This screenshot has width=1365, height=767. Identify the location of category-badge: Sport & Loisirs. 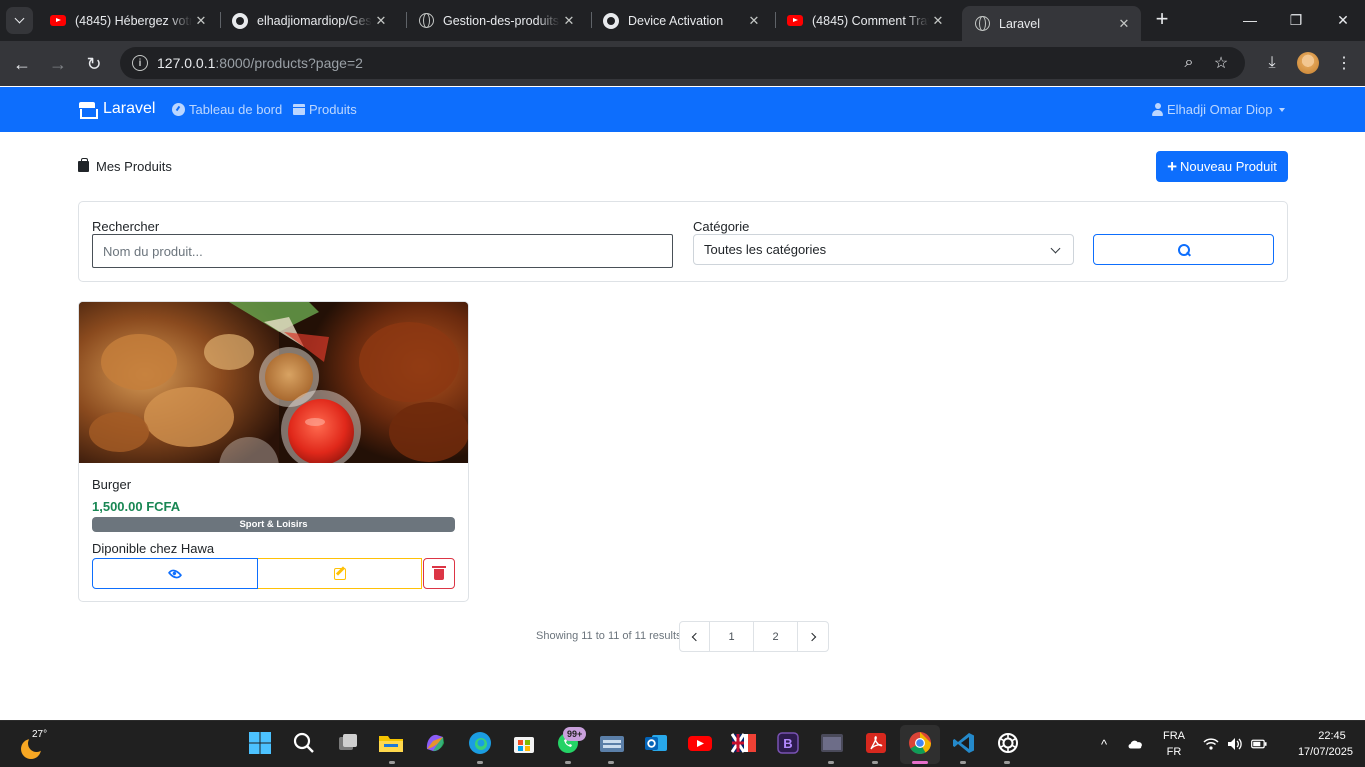
(273, 524).